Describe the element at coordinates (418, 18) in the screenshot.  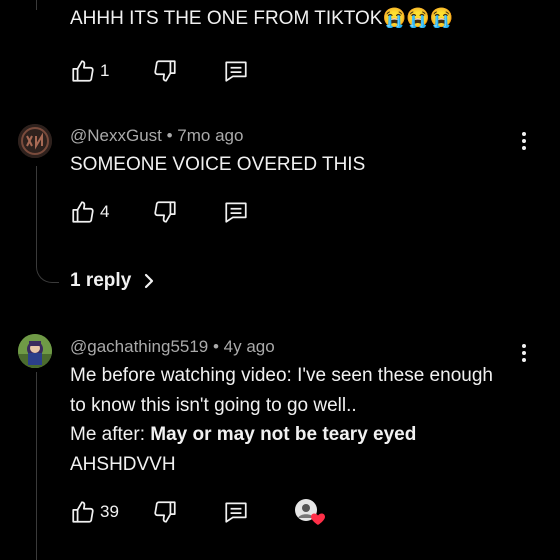
I see `crying-emoji: 😭😭😭` at that location.